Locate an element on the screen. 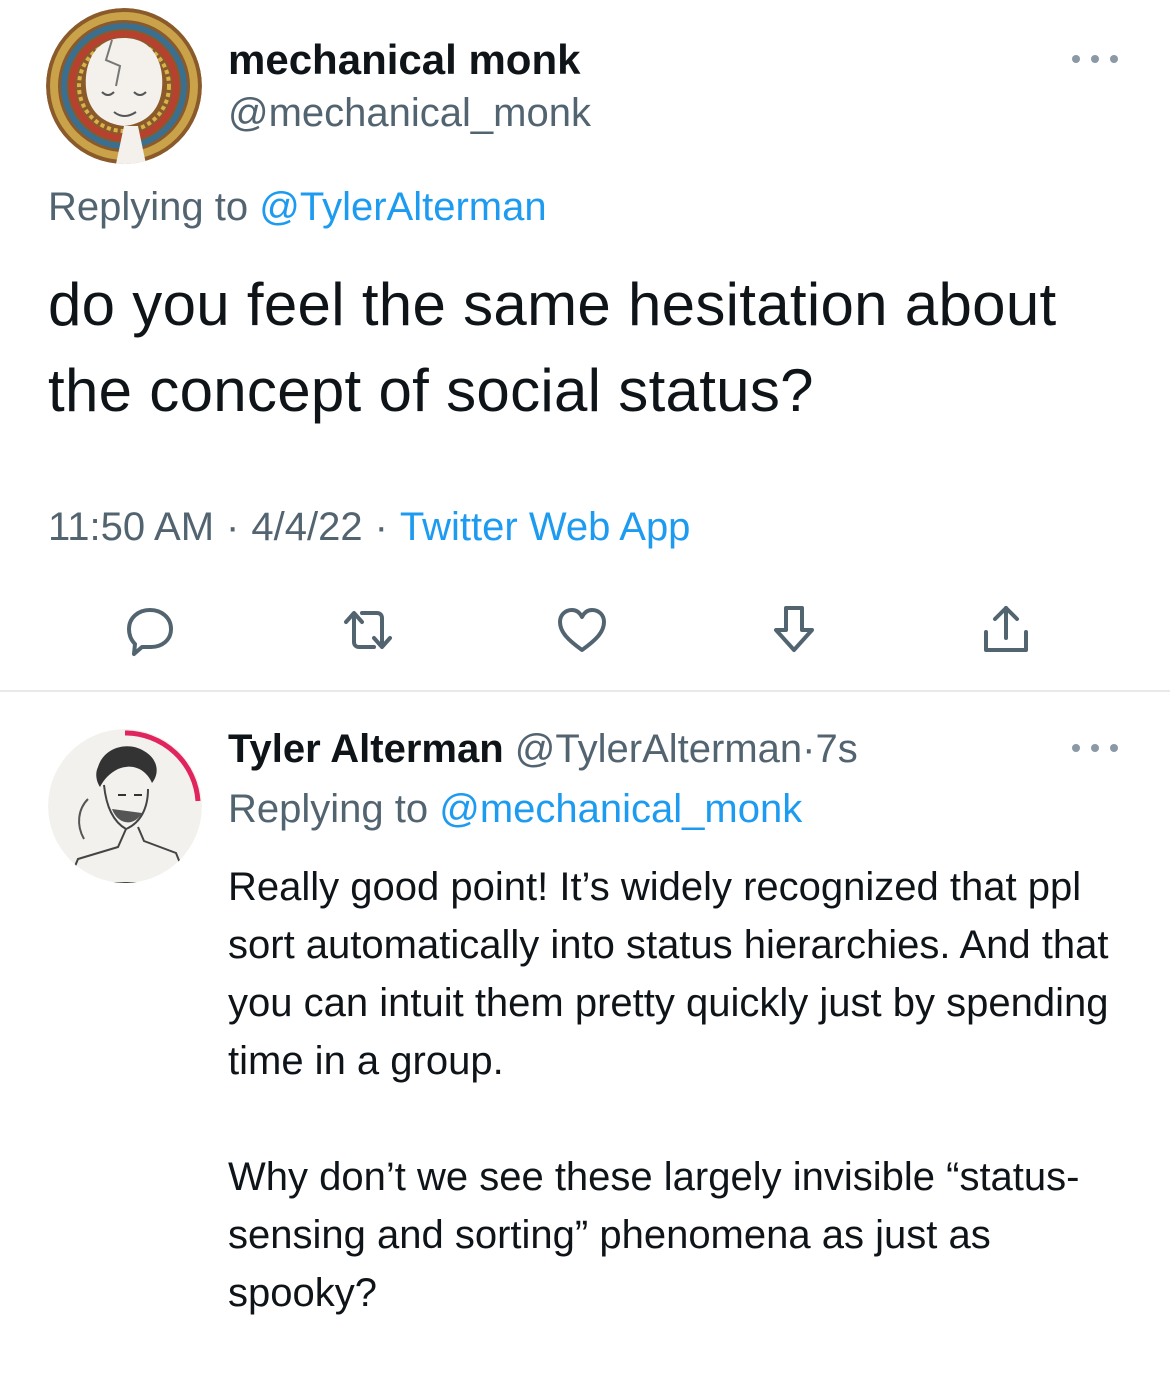 This screenshot has height=1387, width=1170. reply-bubble-icon is located at coordinates (150, 632).